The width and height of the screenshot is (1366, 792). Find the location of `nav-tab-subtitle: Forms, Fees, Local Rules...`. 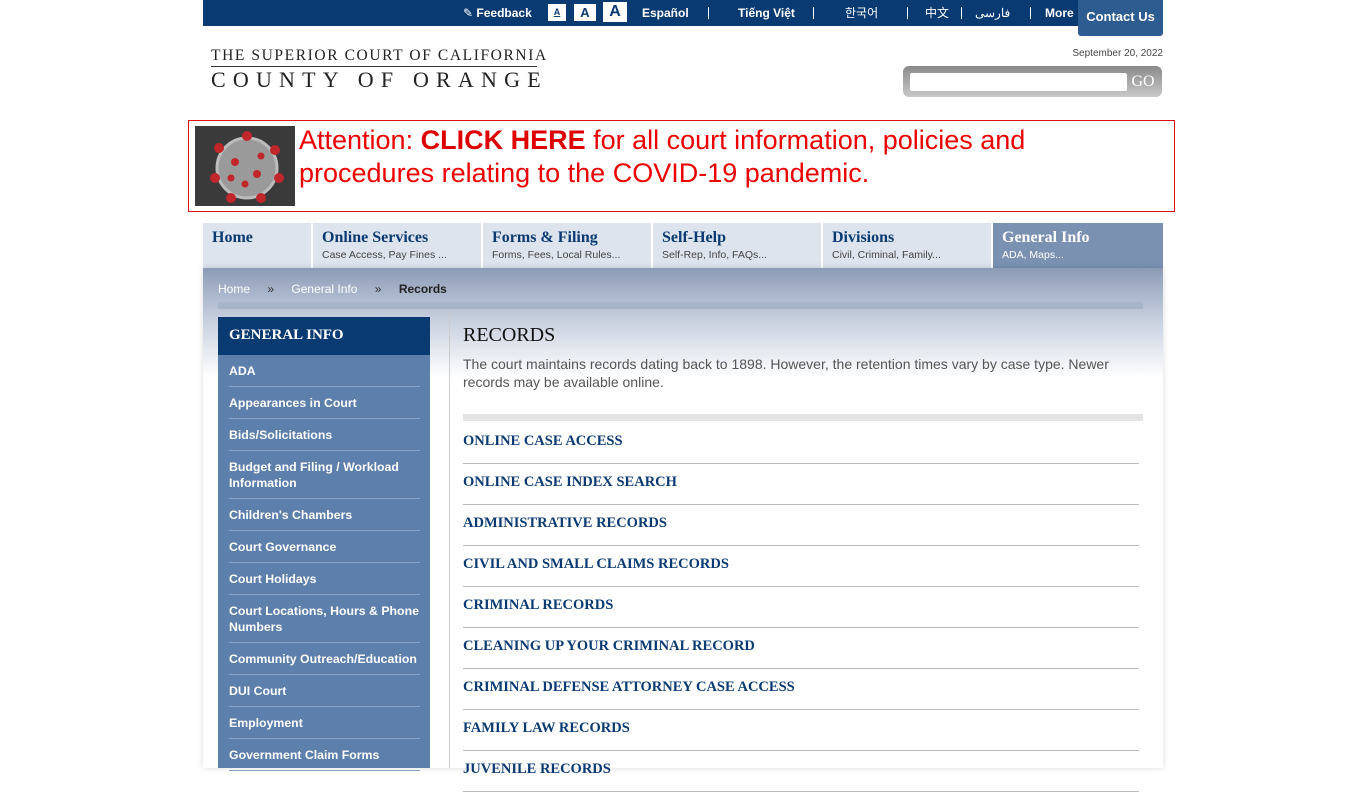

nav-tab-subtitle: Forms, Fees, Local Rules... is located at coordinates (556, 255).